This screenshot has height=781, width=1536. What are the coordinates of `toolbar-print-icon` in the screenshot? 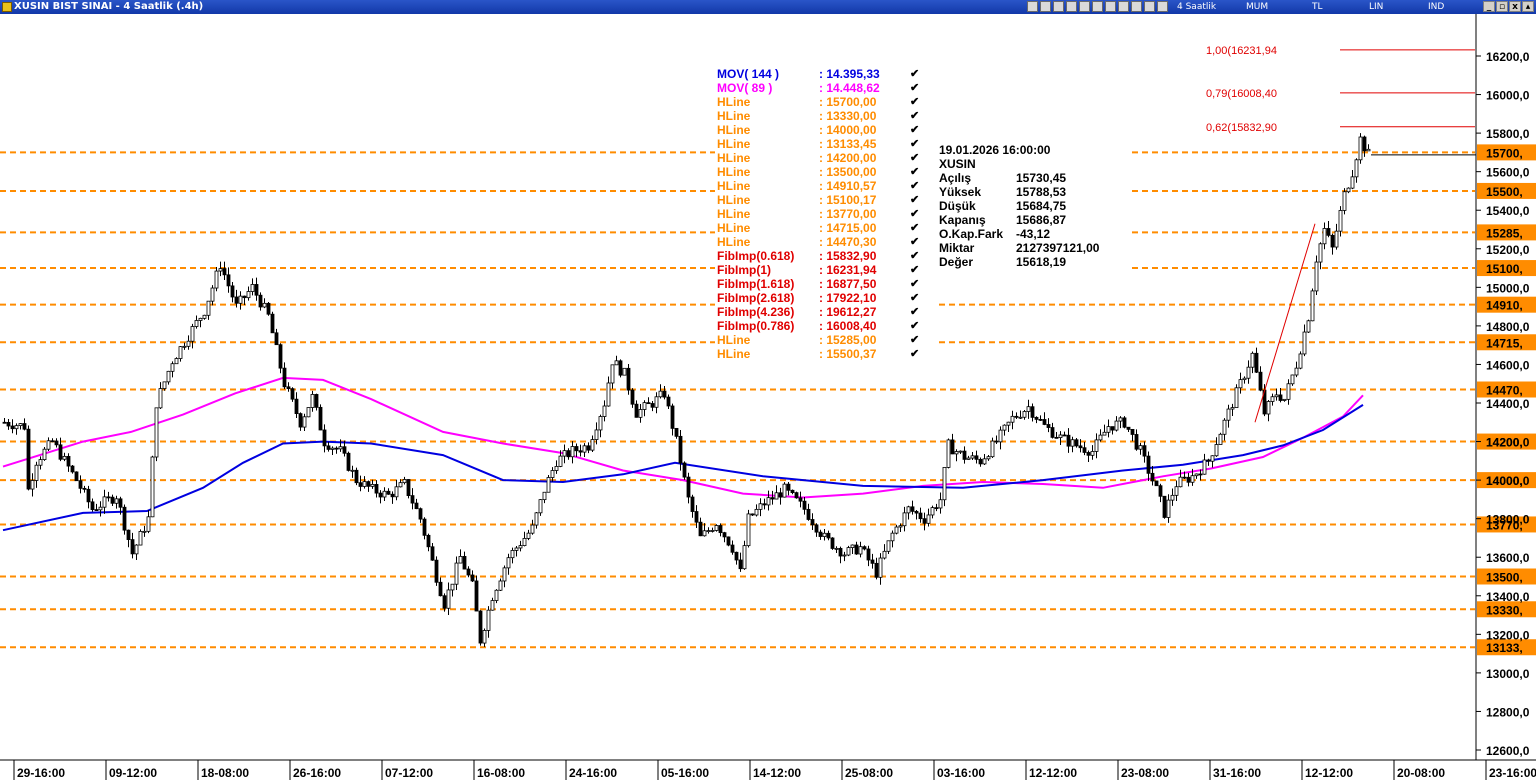 It's located at (1136, 6).